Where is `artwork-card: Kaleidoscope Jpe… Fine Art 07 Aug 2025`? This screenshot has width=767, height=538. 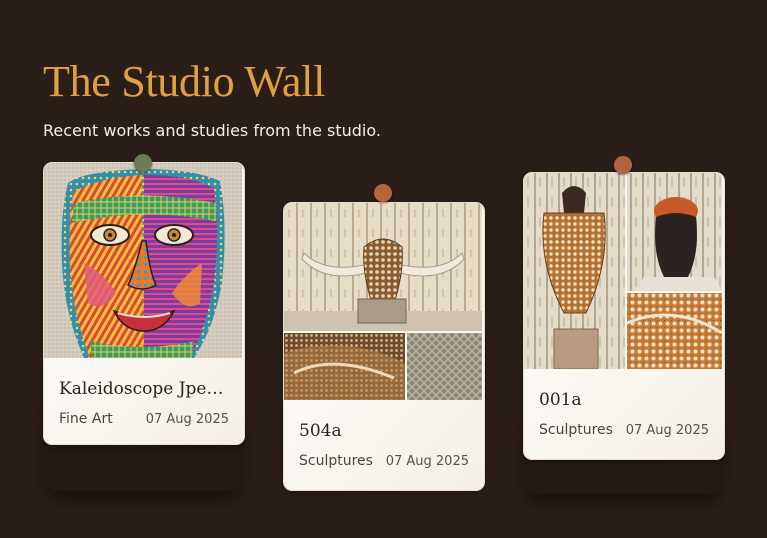 artwork-card: Kaleidoscope Jpe… Fine Art 07 Aug 2025 is located at coordinates (144, 303).